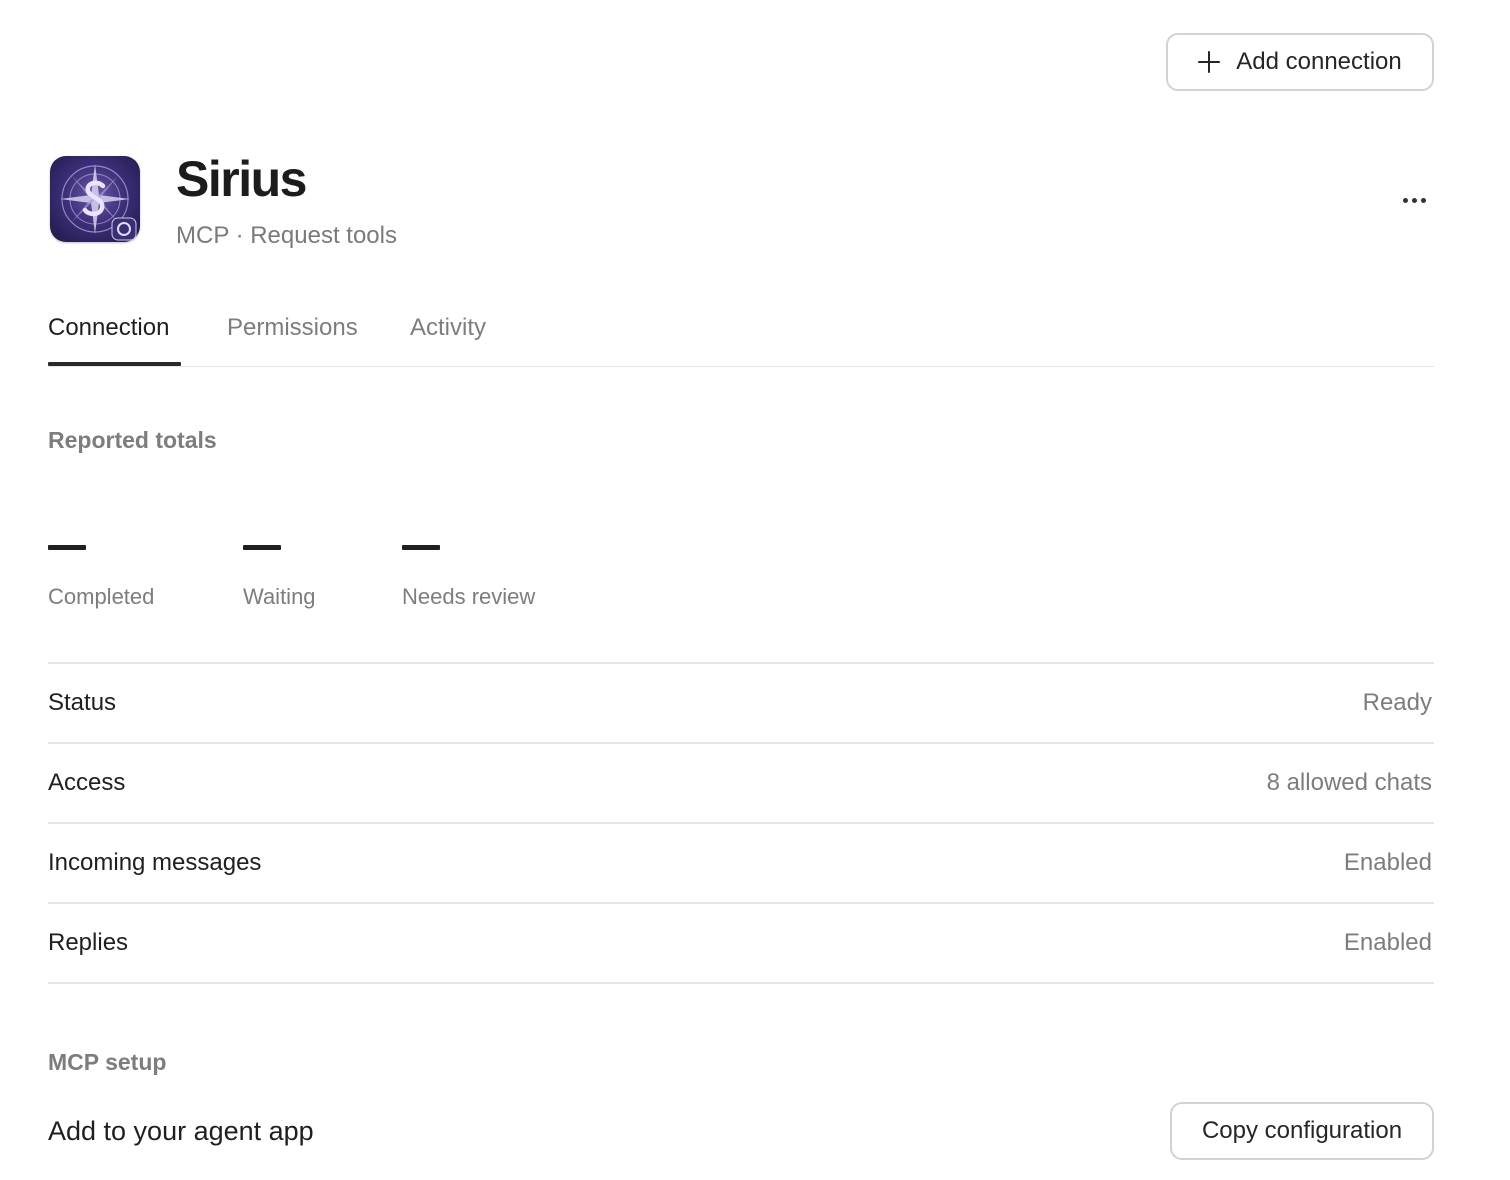 The height and width of the screenshot is (1180, 1510). Describe the element at coordinates (468, 569) in the screenshot. I see `stat-needs-review: Needs review` at that location.